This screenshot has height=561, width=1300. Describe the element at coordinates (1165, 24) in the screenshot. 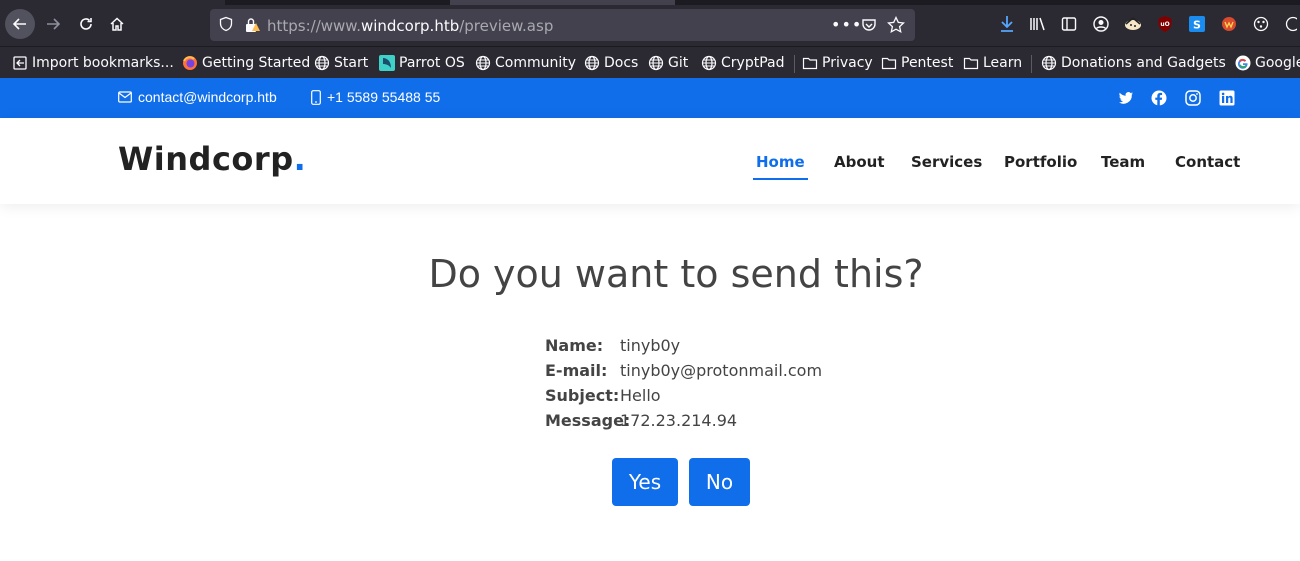

I see `ublock-origin-icon: uO` at that location.